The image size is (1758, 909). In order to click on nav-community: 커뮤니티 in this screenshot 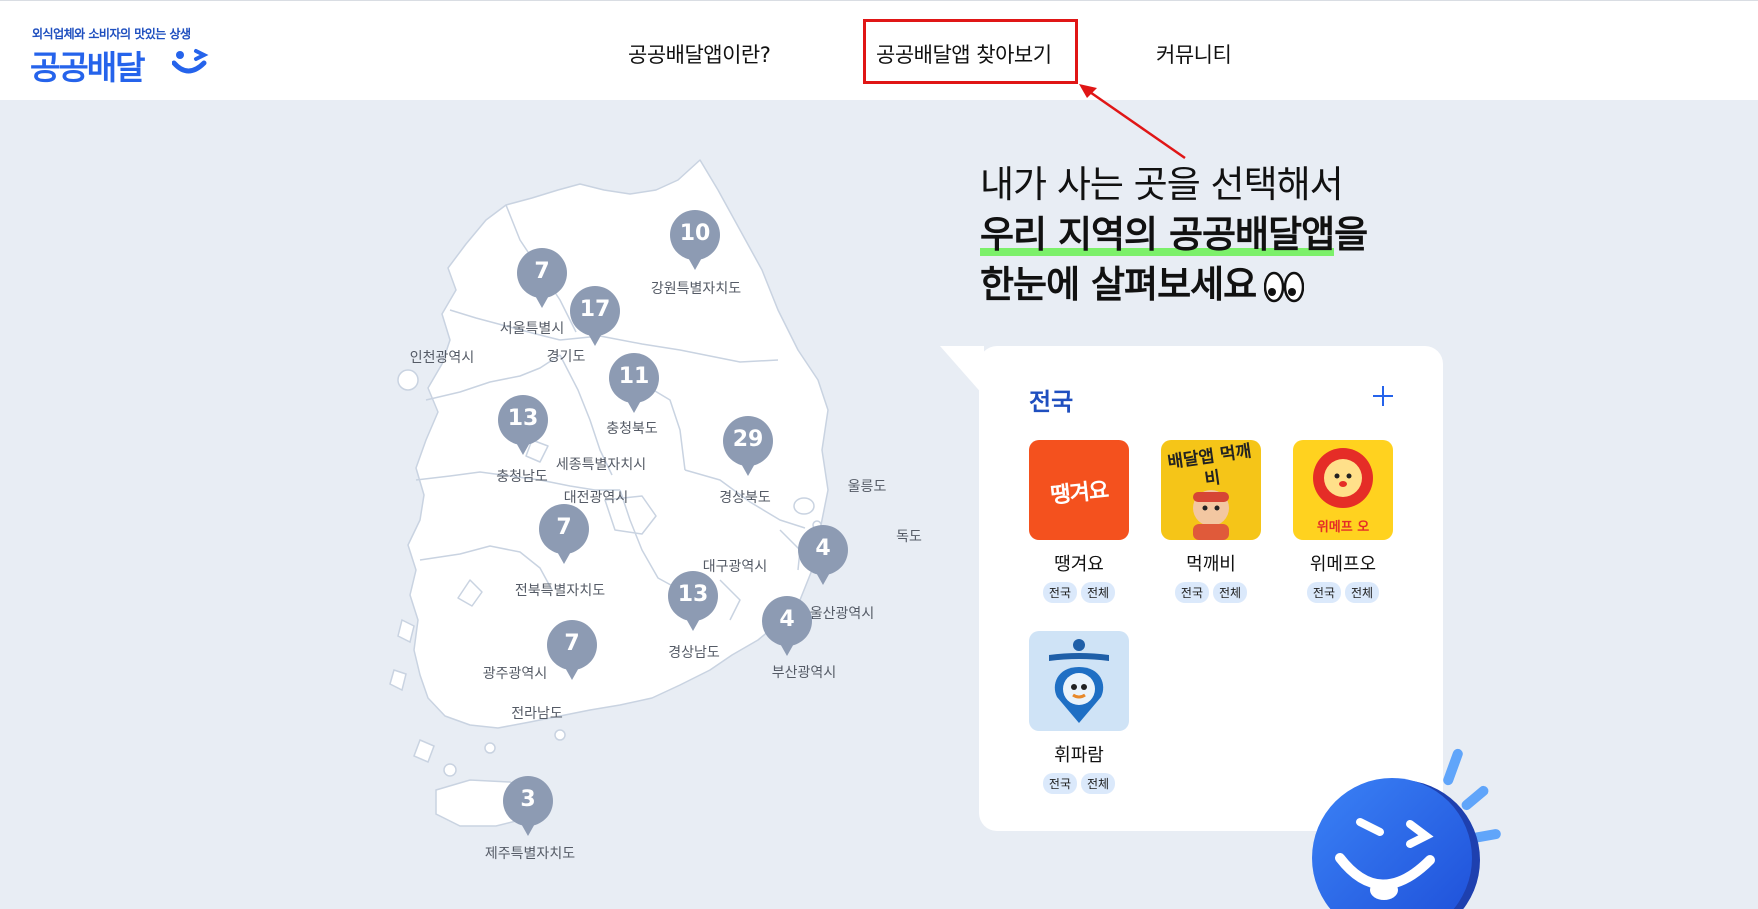, I will do `click(1194, 54)`.